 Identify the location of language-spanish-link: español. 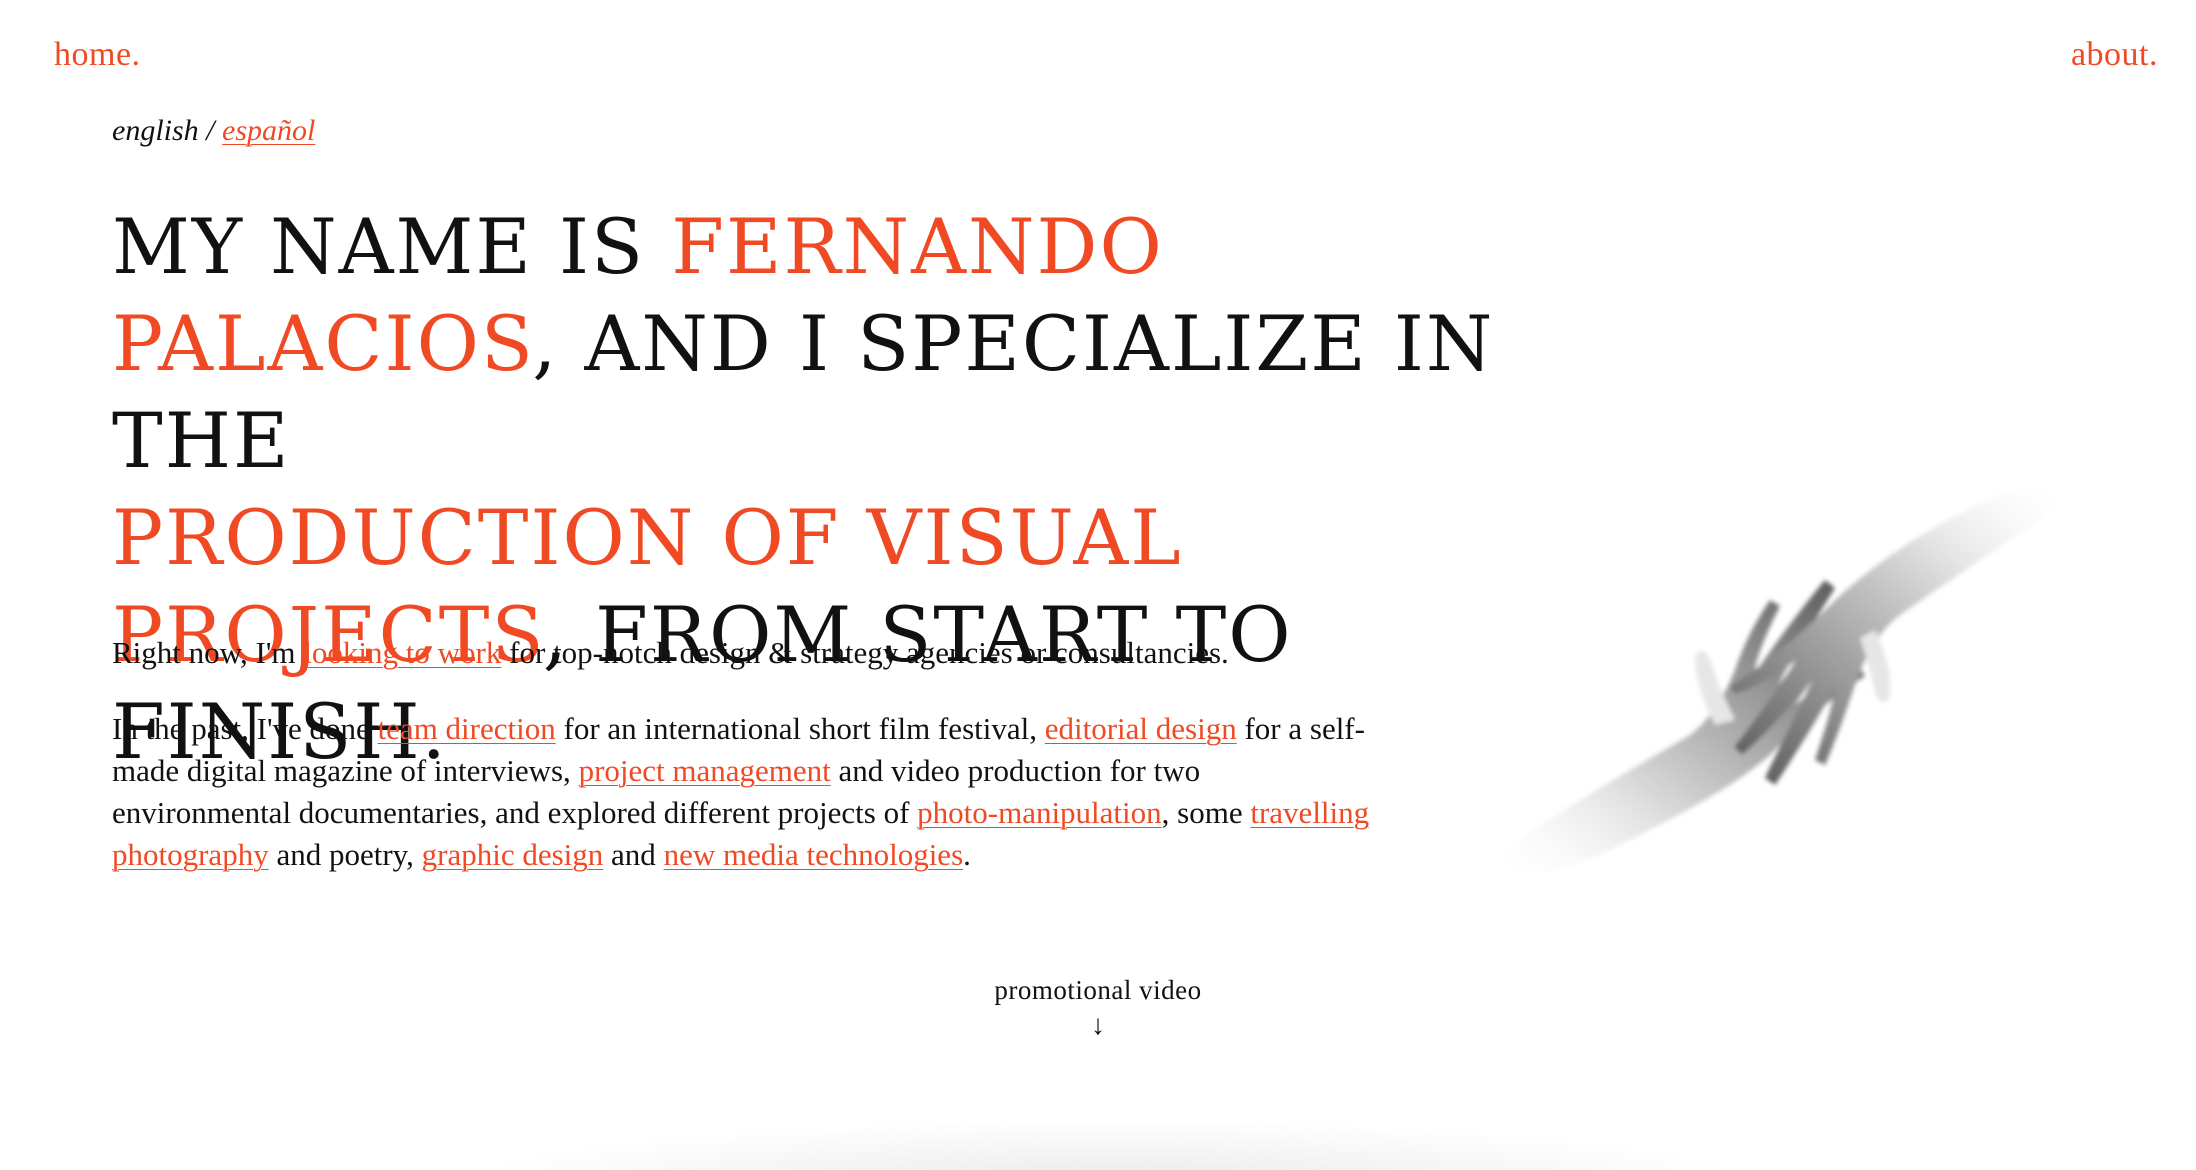
(268, 130).